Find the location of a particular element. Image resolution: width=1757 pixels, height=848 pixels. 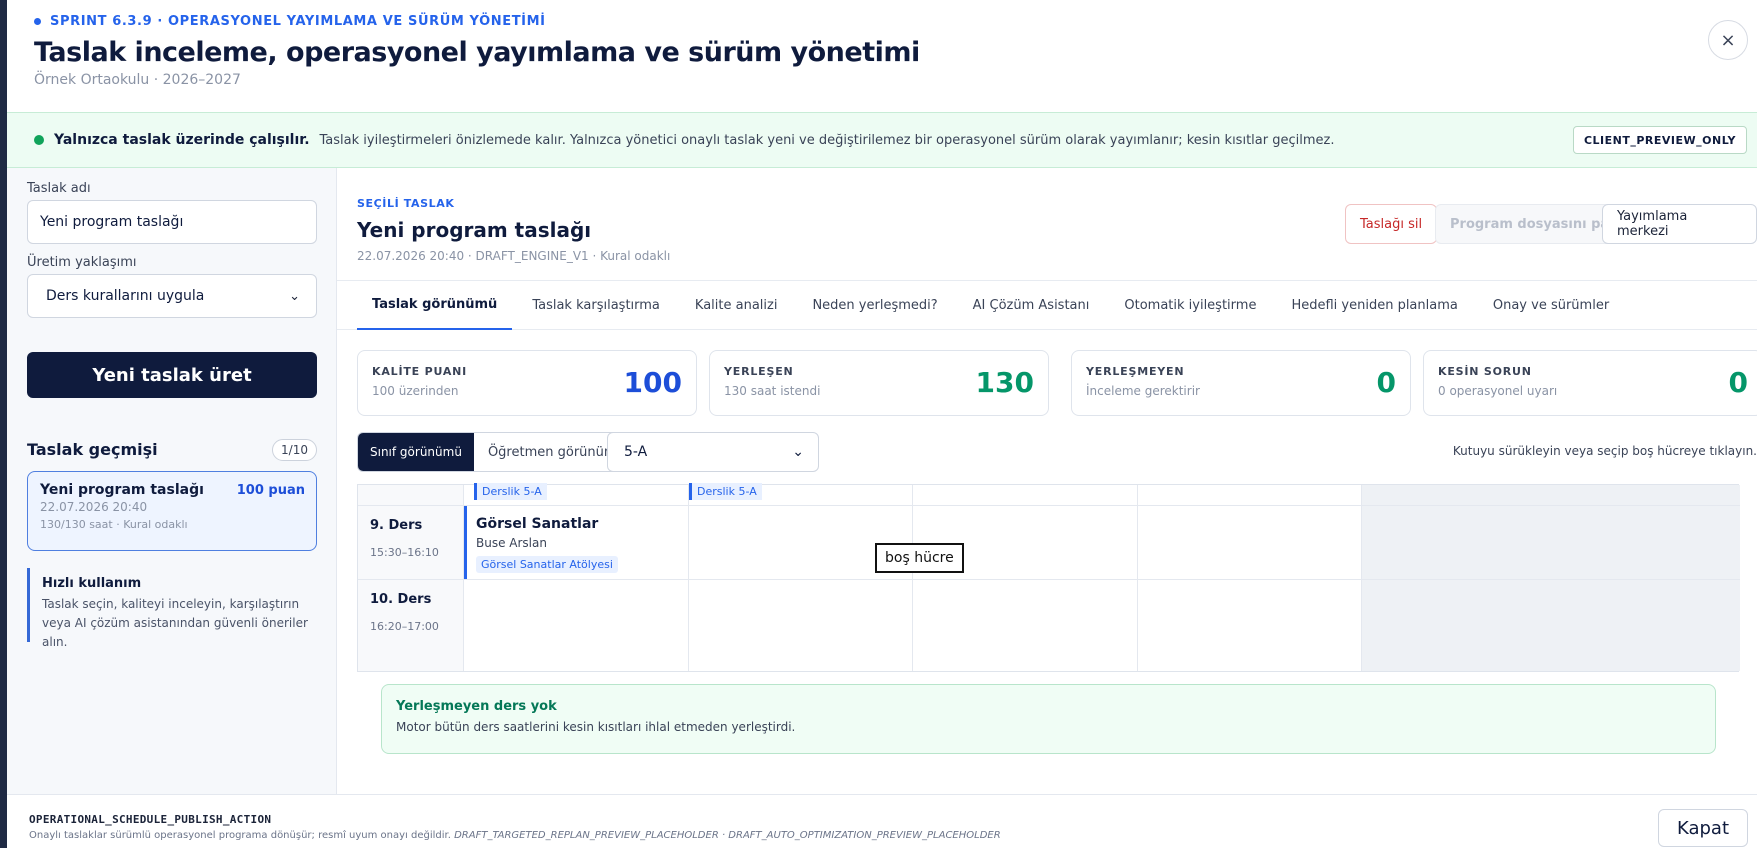

class-view-button: Sınıf görünümü is located at coordinates (416, 452).